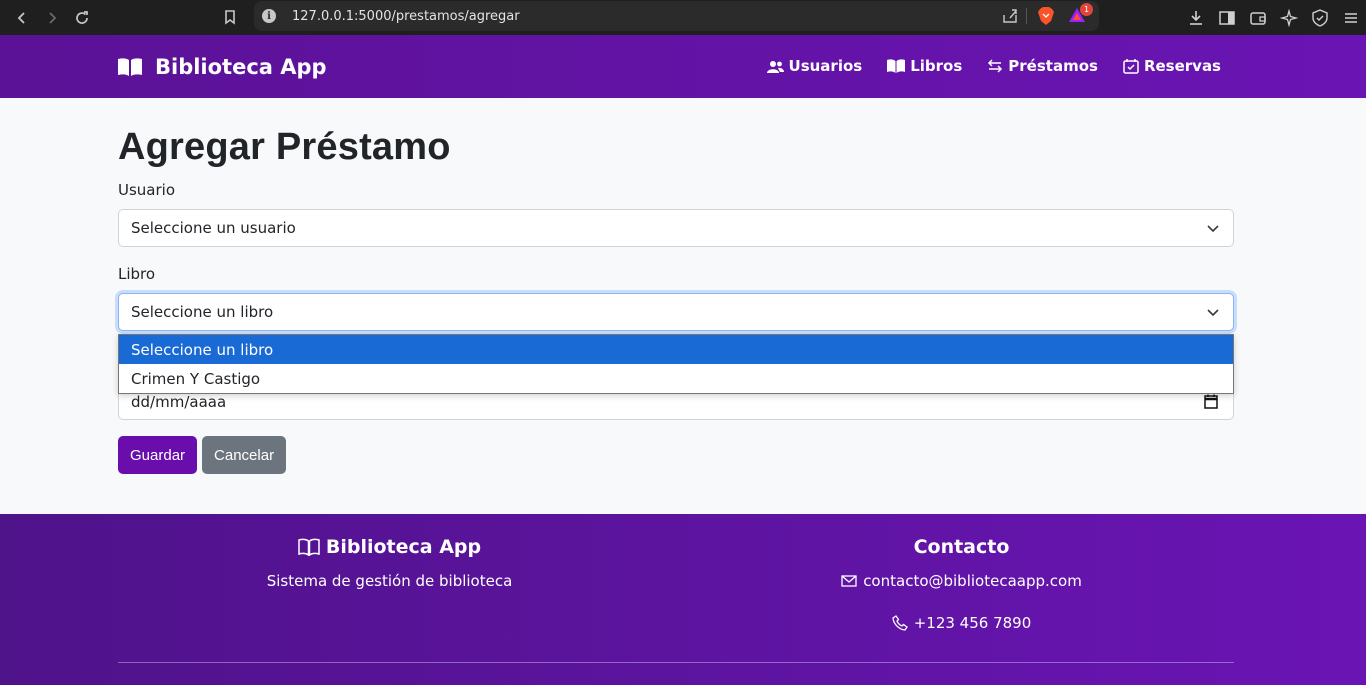 This screenshot has height=685, width=1366. What do you see at coordinates (241, 67) in the screenshot?
I see `brand-name: Biblioteca App` at bounding box center [241, 67].